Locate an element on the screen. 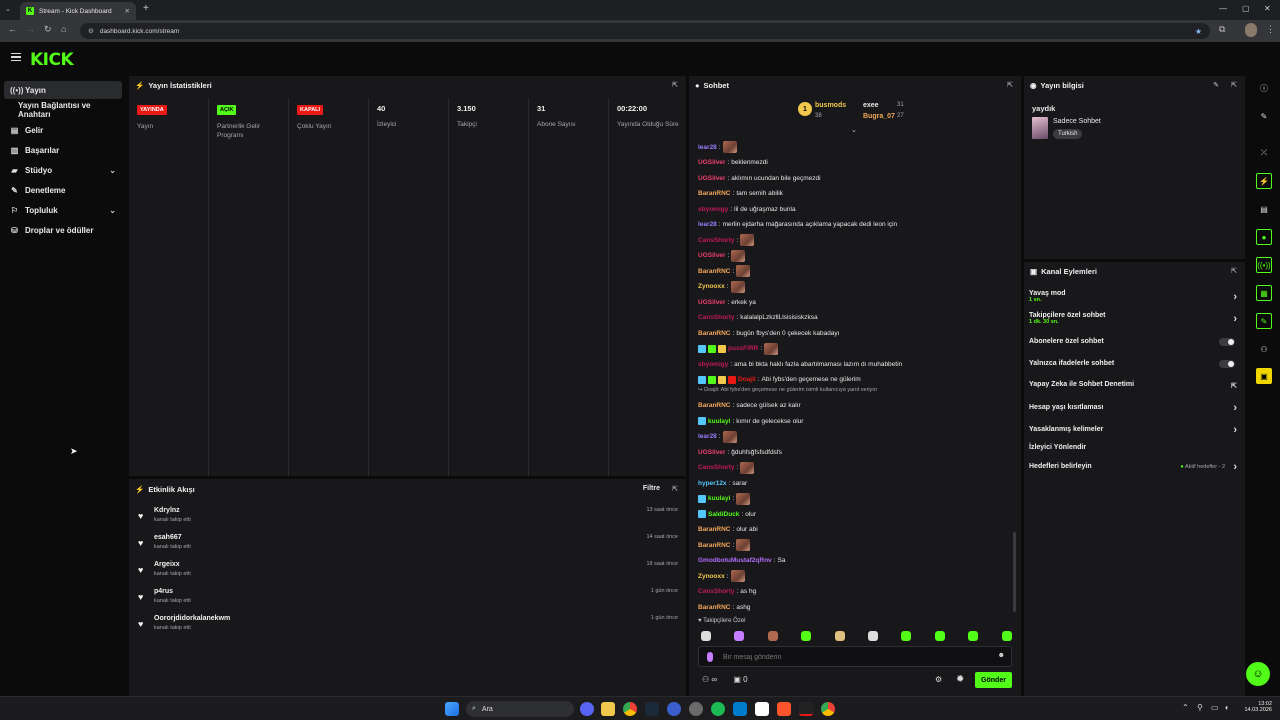  leader-name: busmods is located at coordinates (830, 105).